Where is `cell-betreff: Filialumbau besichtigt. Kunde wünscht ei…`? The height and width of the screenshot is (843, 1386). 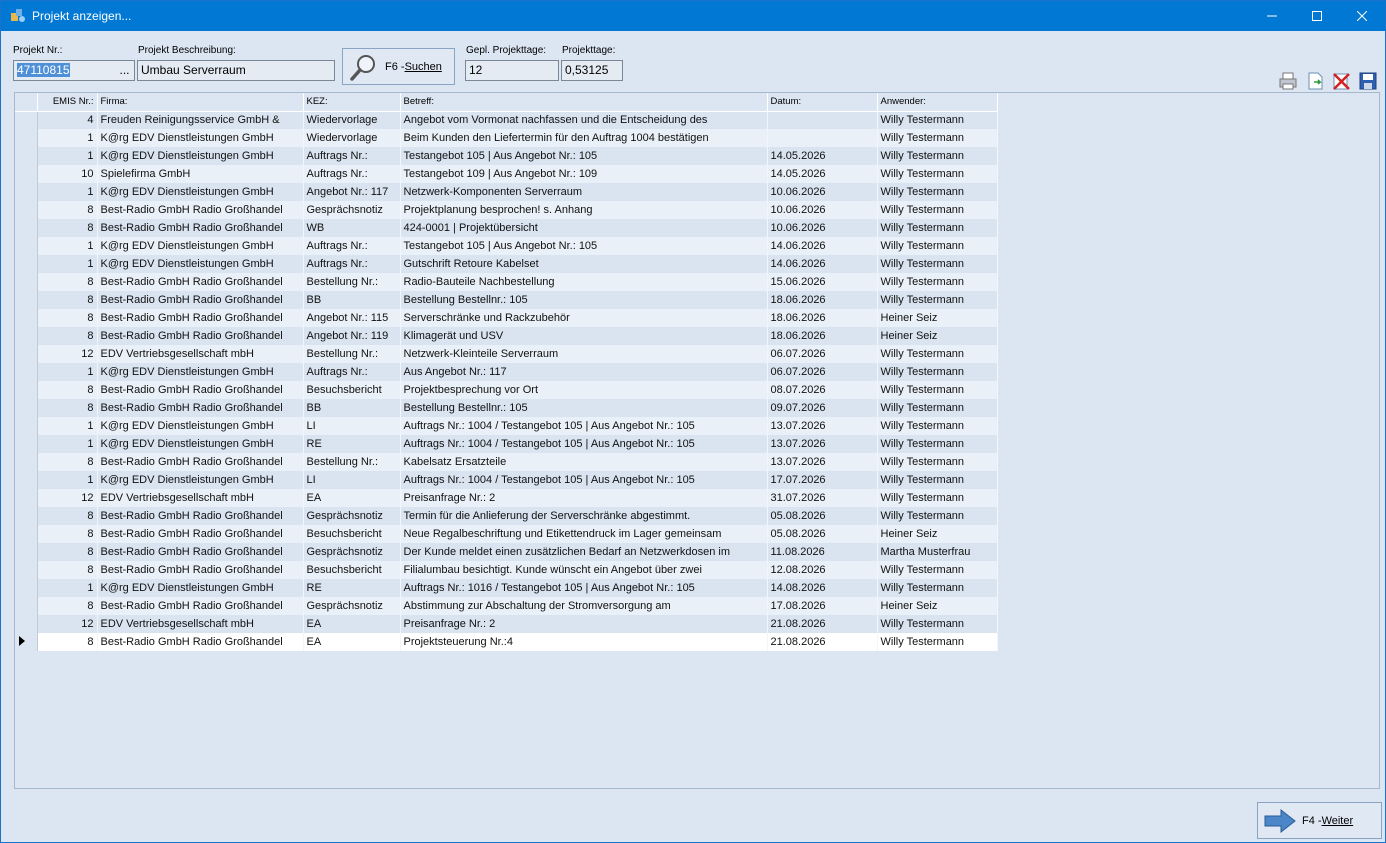 cell-betreff: Filialumbau besichtigt. Kunde wünscht ei… is located at coordinates (584, 570).